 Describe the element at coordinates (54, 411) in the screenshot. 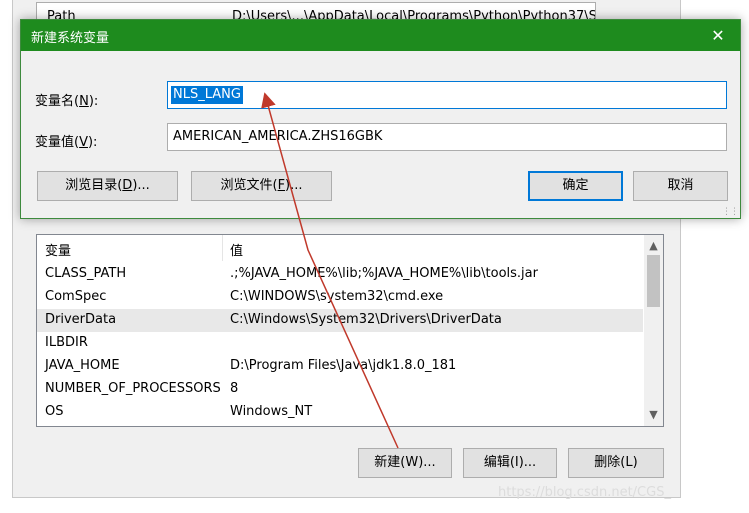

I see `variable-name: OS` at that location.